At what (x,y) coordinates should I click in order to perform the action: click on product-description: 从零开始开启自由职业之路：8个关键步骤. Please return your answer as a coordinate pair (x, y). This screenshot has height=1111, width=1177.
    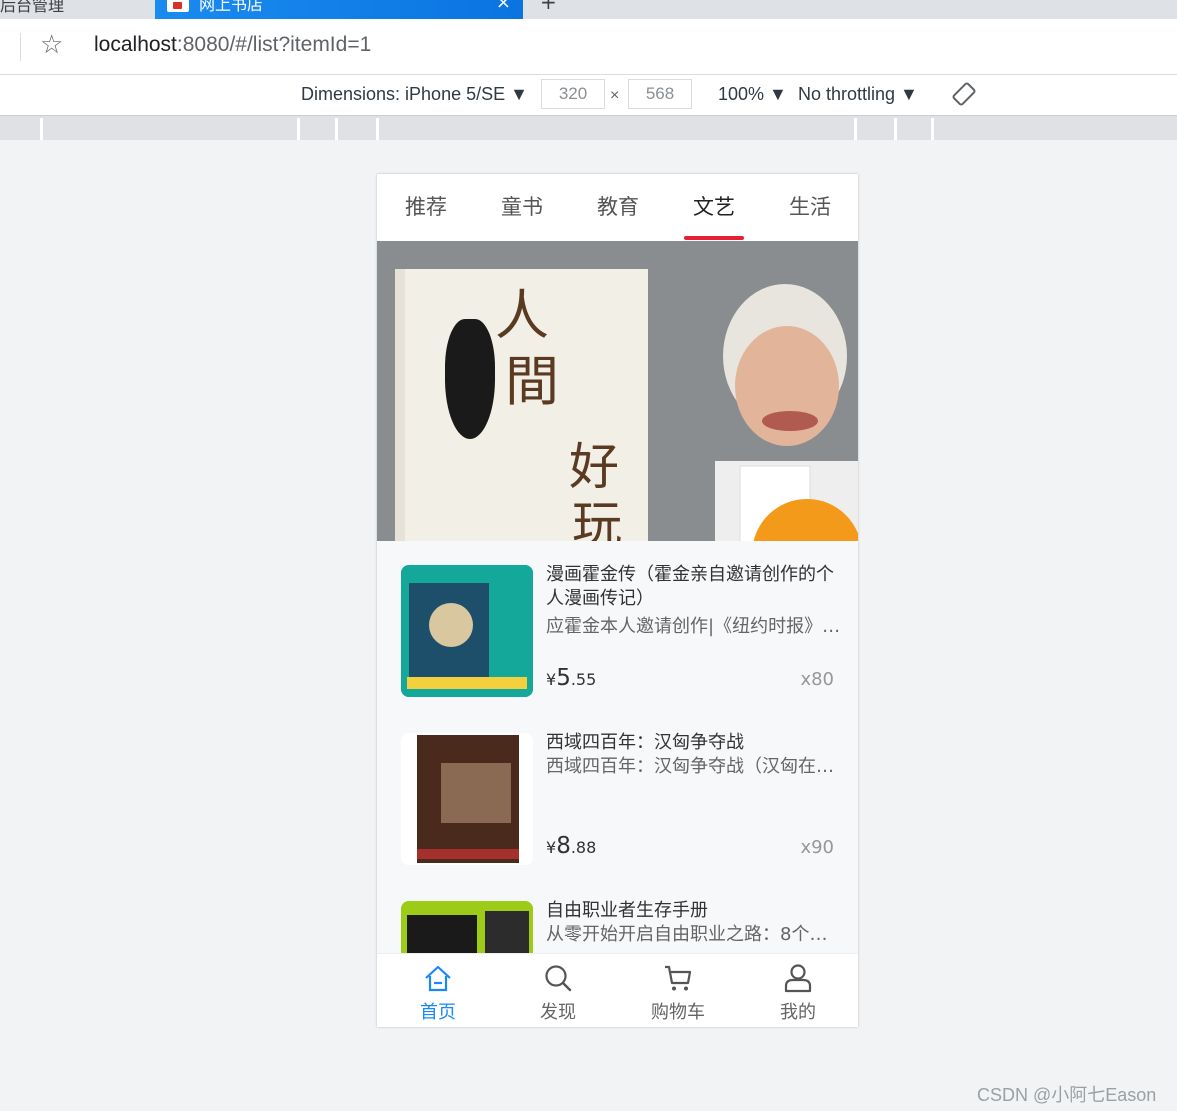
    Looking at the image, I should click on (694, 934).